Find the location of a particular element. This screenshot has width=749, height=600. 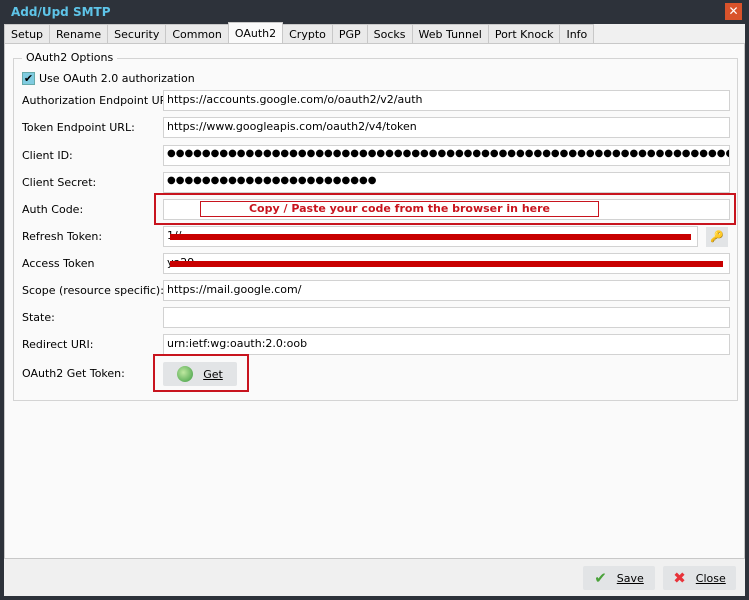

title-bar: Add/Upd SMTP ✕ is located at coordinates (374, 12).